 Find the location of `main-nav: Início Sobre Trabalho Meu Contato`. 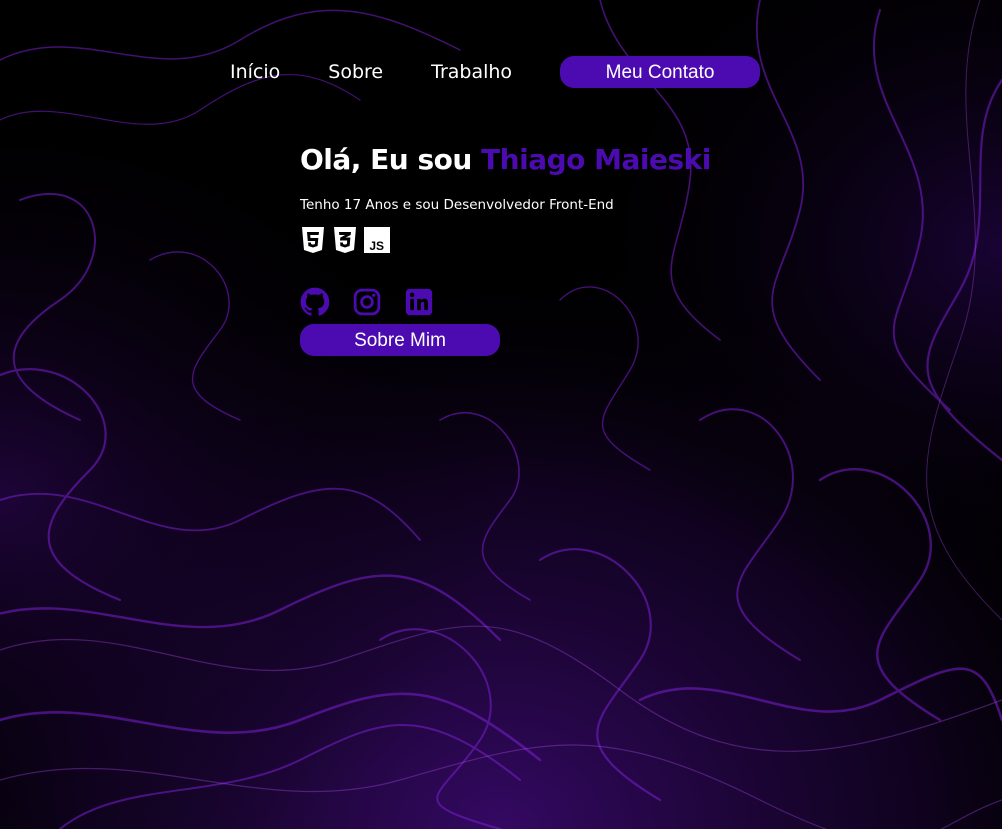

main-nav: Início Sobre Trabalho Meu Contato is located at coordinates (495, 72).